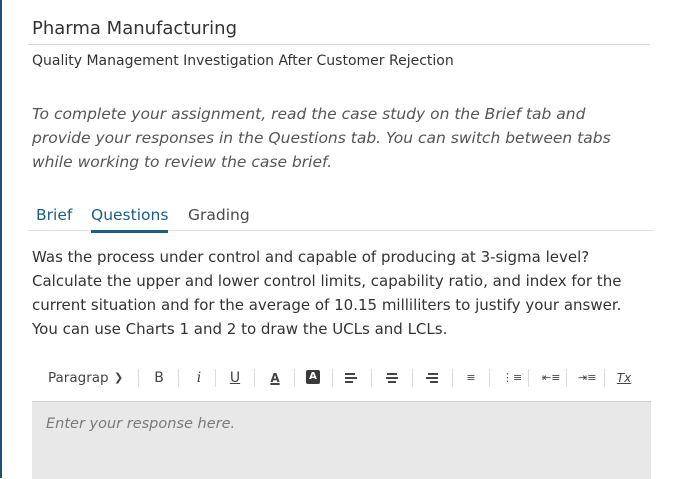 The width and height of the screenshot is (673, 479). Describe the element at coordinates (235, 378) in the screenshot. I see `underline-button: U` at that location.